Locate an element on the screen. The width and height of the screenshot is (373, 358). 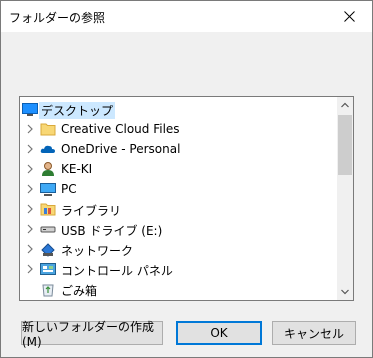
tree-item-label: Creative Cloud Files is located at coordinates (120, 129).